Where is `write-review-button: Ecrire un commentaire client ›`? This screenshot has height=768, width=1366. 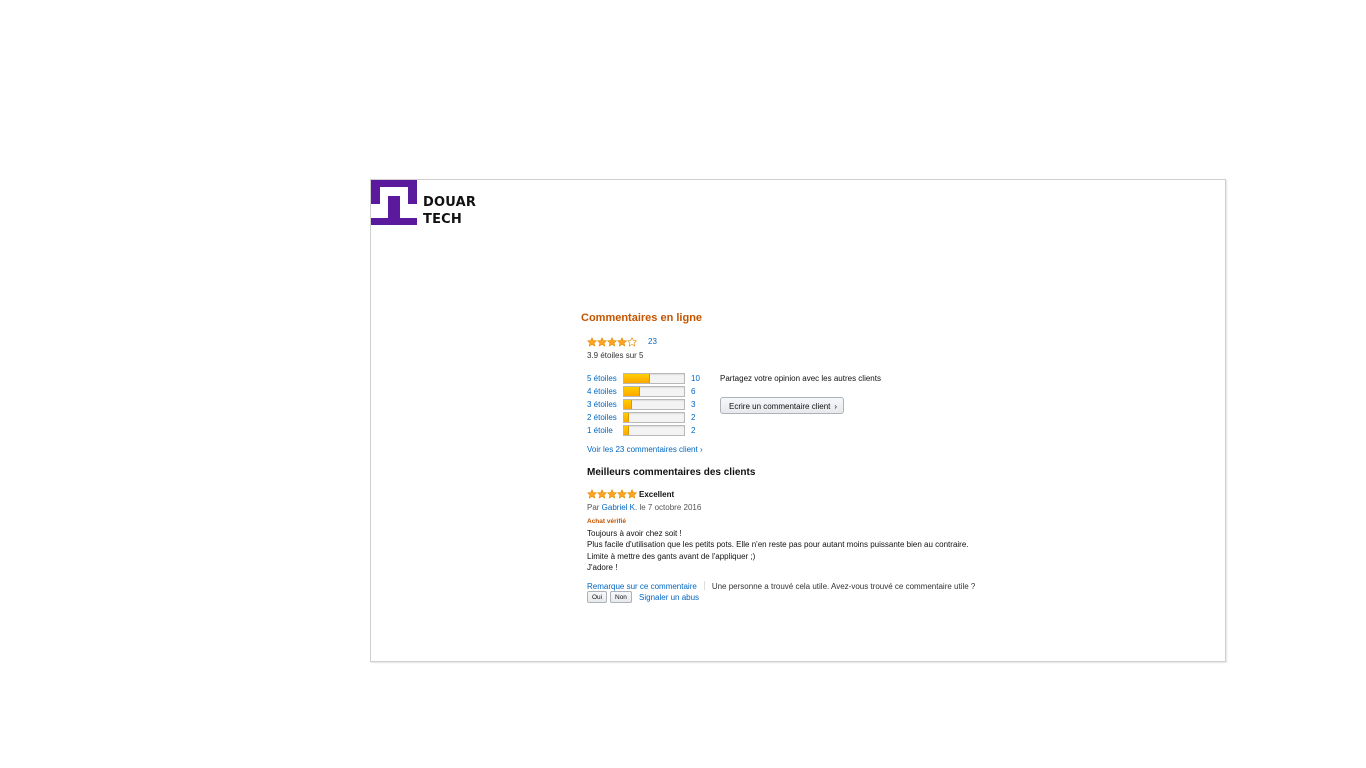 write-review-button: Ecrire un commentaire client › is located at coordinates (782, 405).